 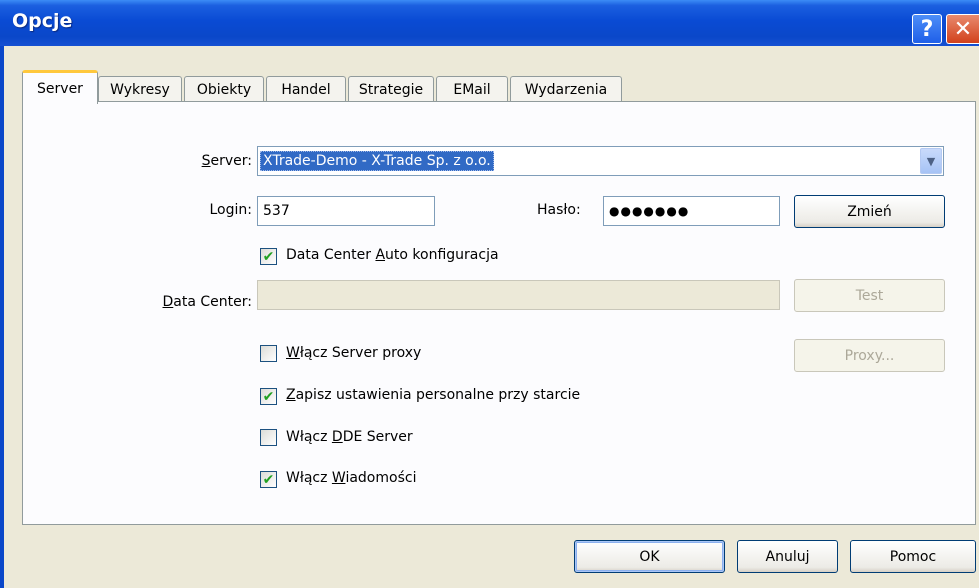 I want to click on change-password-button: Zmień, so click(x=869, y=211).